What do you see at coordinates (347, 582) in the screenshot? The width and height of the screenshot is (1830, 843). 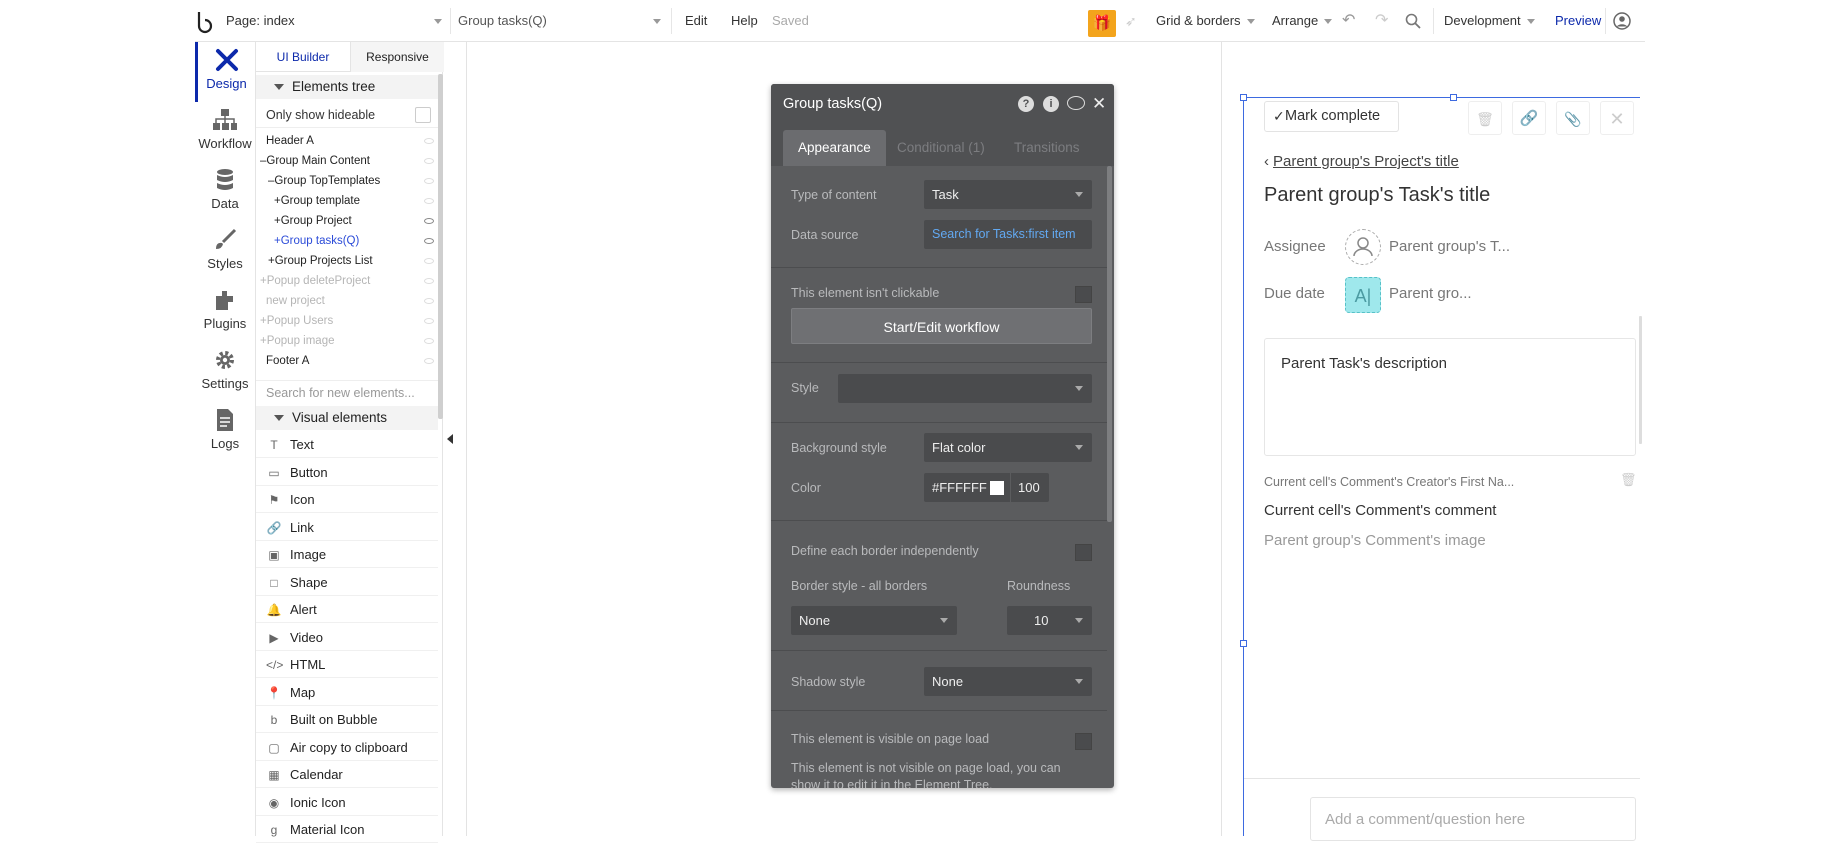 I see `visual-element-item: □ Shape` at bounding box center [347, 582].